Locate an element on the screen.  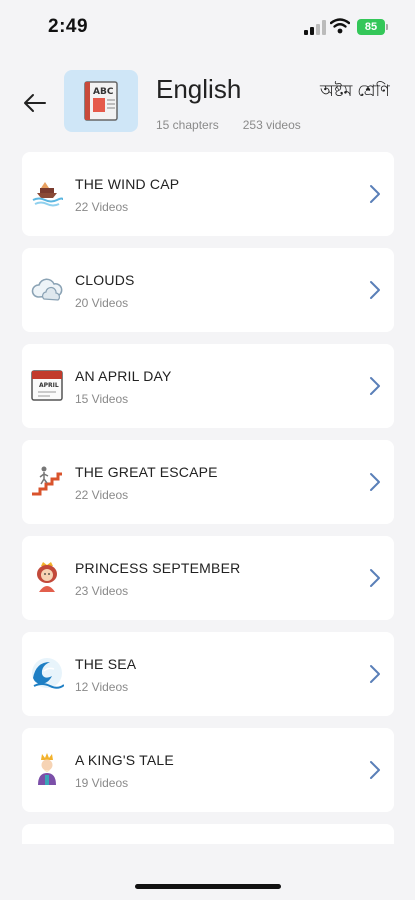
chapter-card-partial is located at coordinates (208, 834).